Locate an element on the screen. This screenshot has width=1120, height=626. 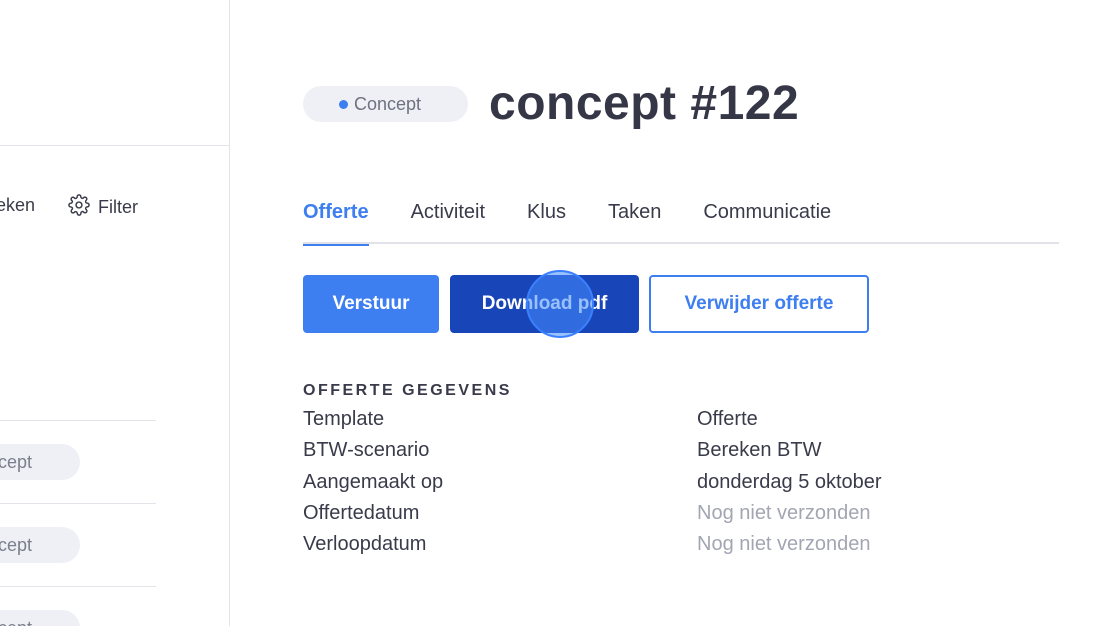
download-pdf-button: Download pdf is located at coordinates (544, 304).